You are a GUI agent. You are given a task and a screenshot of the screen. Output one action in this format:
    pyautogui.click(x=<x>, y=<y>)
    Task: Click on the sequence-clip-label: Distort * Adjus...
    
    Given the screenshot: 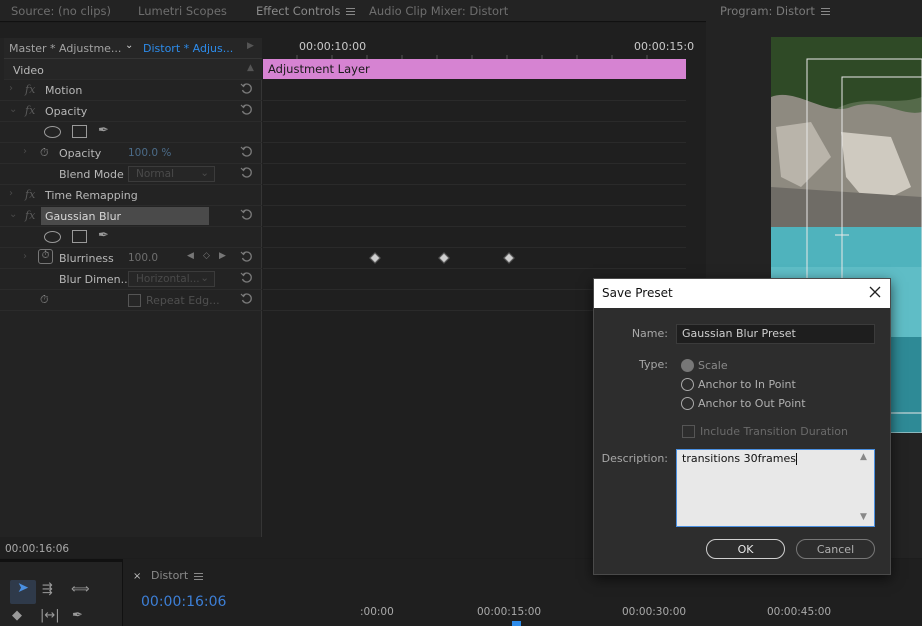 What is the action you would take?
    pyautogui.click(x=188, y=48)
    